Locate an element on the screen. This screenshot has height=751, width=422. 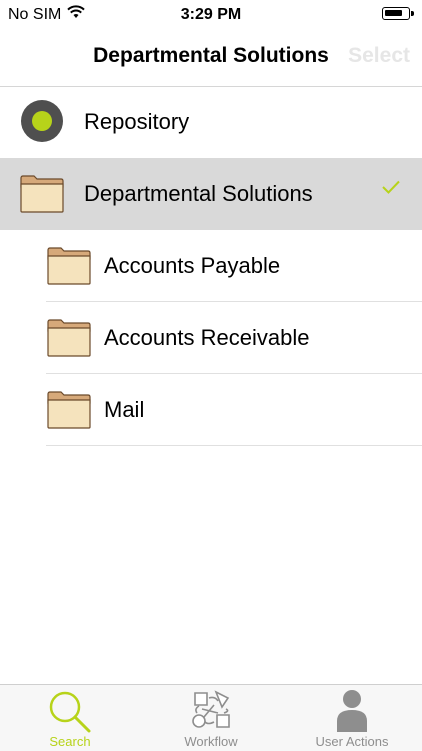
workflow-icon is located at coordinates (211, 713).